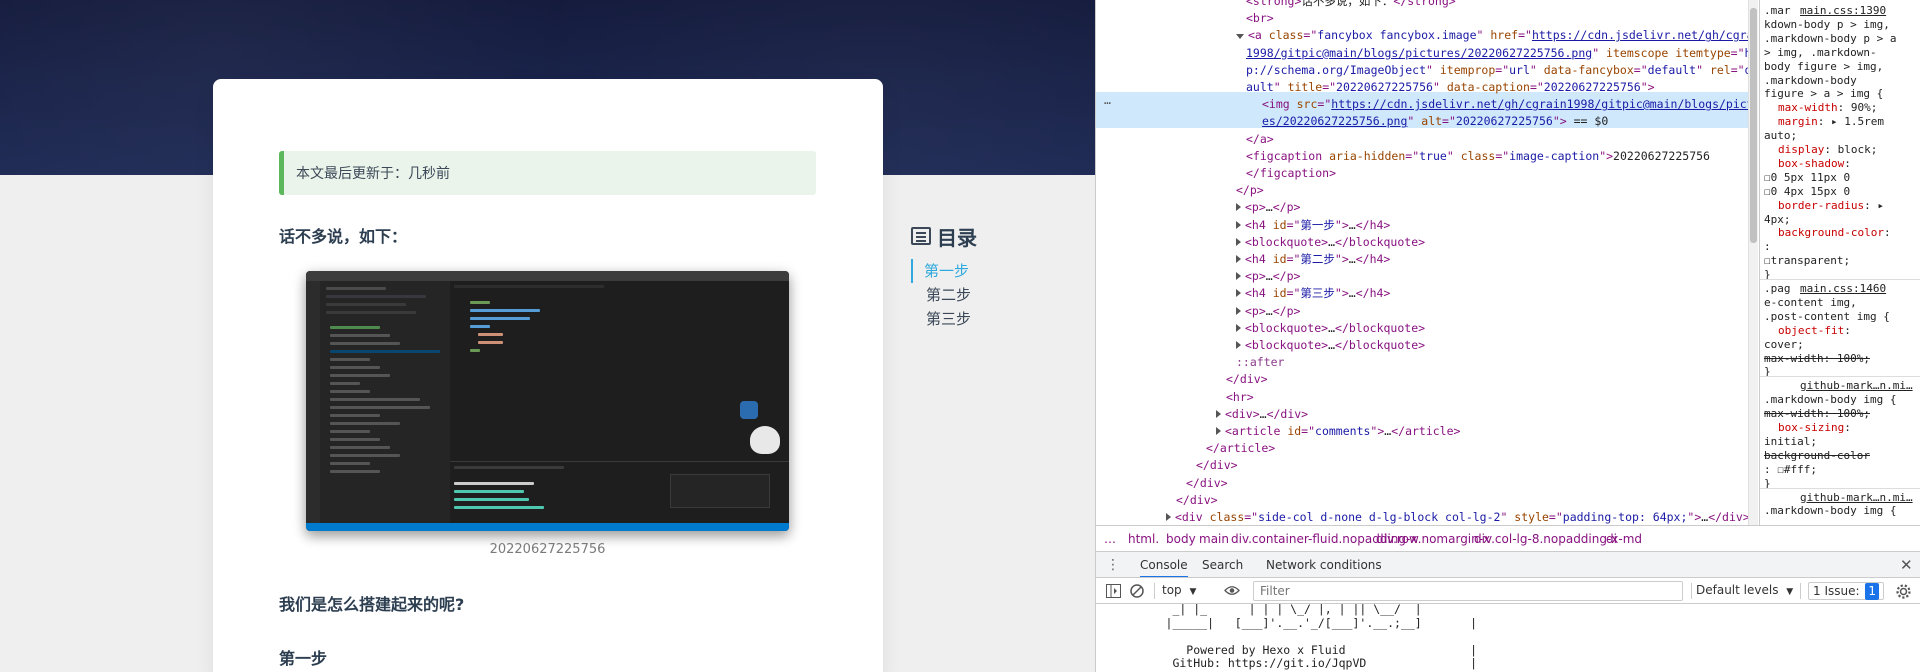 Image resolution: width=1920 pixels, height=672 pixels. What do you see at coordinates (1827, 150) in the screenshot?
I see `style-declaration: display: block;` at bounding box center [1827, 150].